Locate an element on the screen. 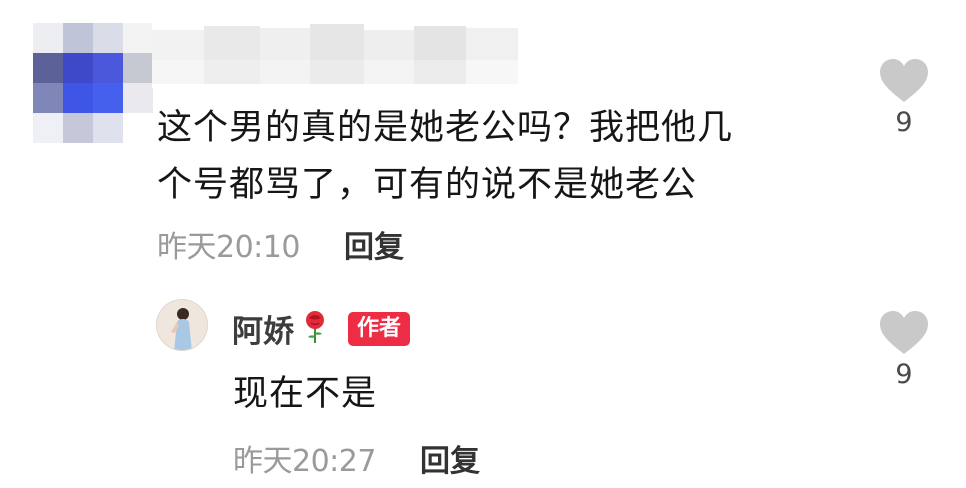 This screenshot has width=966, height=488. reply-author-name: 阿娇 is located at coordinates (263, 328).